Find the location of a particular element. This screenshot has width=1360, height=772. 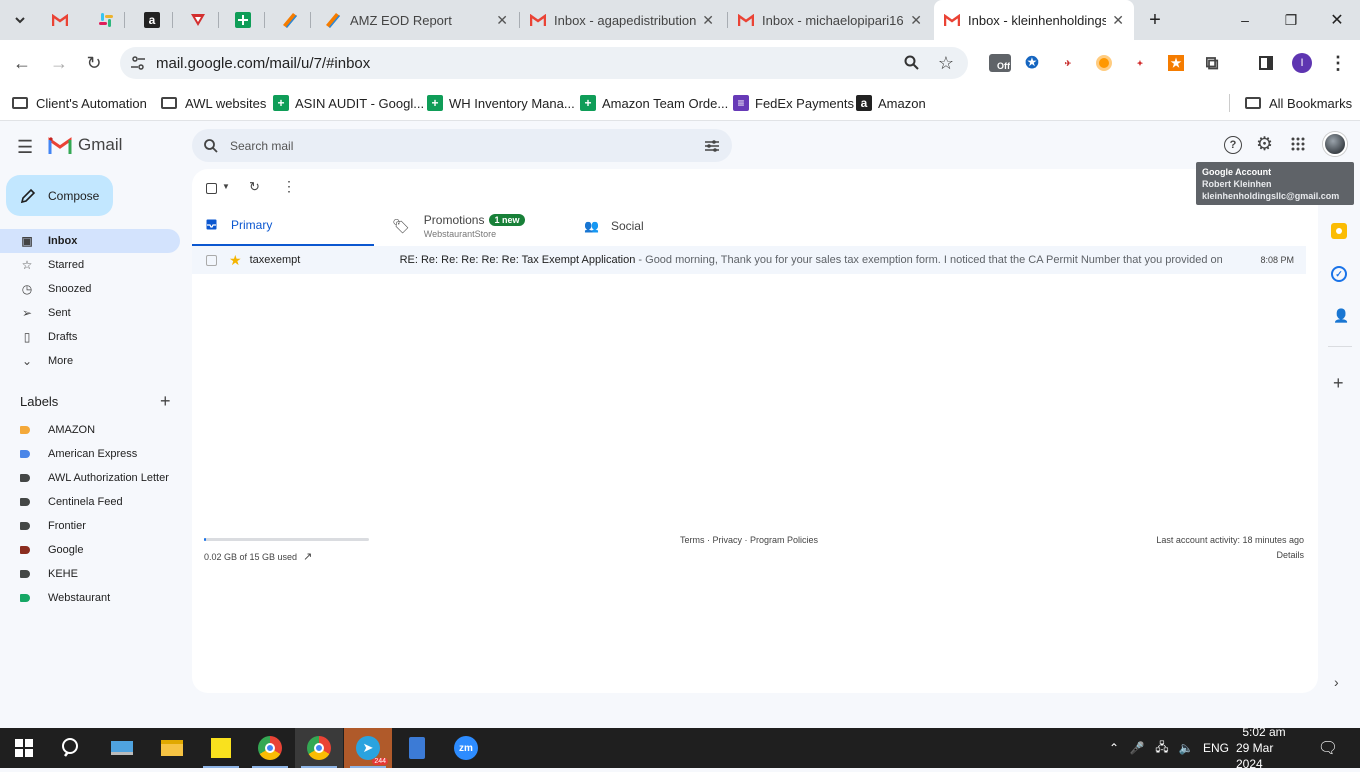

extension-icon-4: ✦ is located at coordinates (1140, 63).